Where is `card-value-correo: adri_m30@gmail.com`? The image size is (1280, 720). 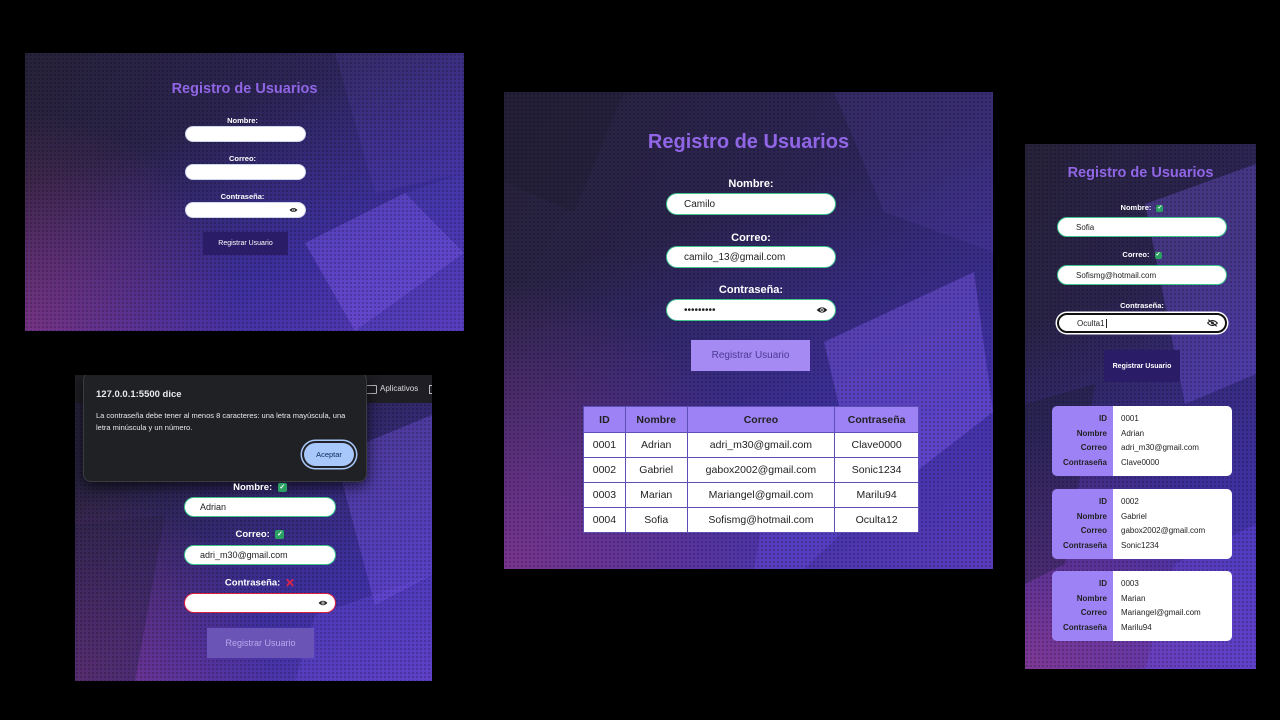
card-value-correo: adri_m30@gmail.com is located at coordinates (1160, 448).